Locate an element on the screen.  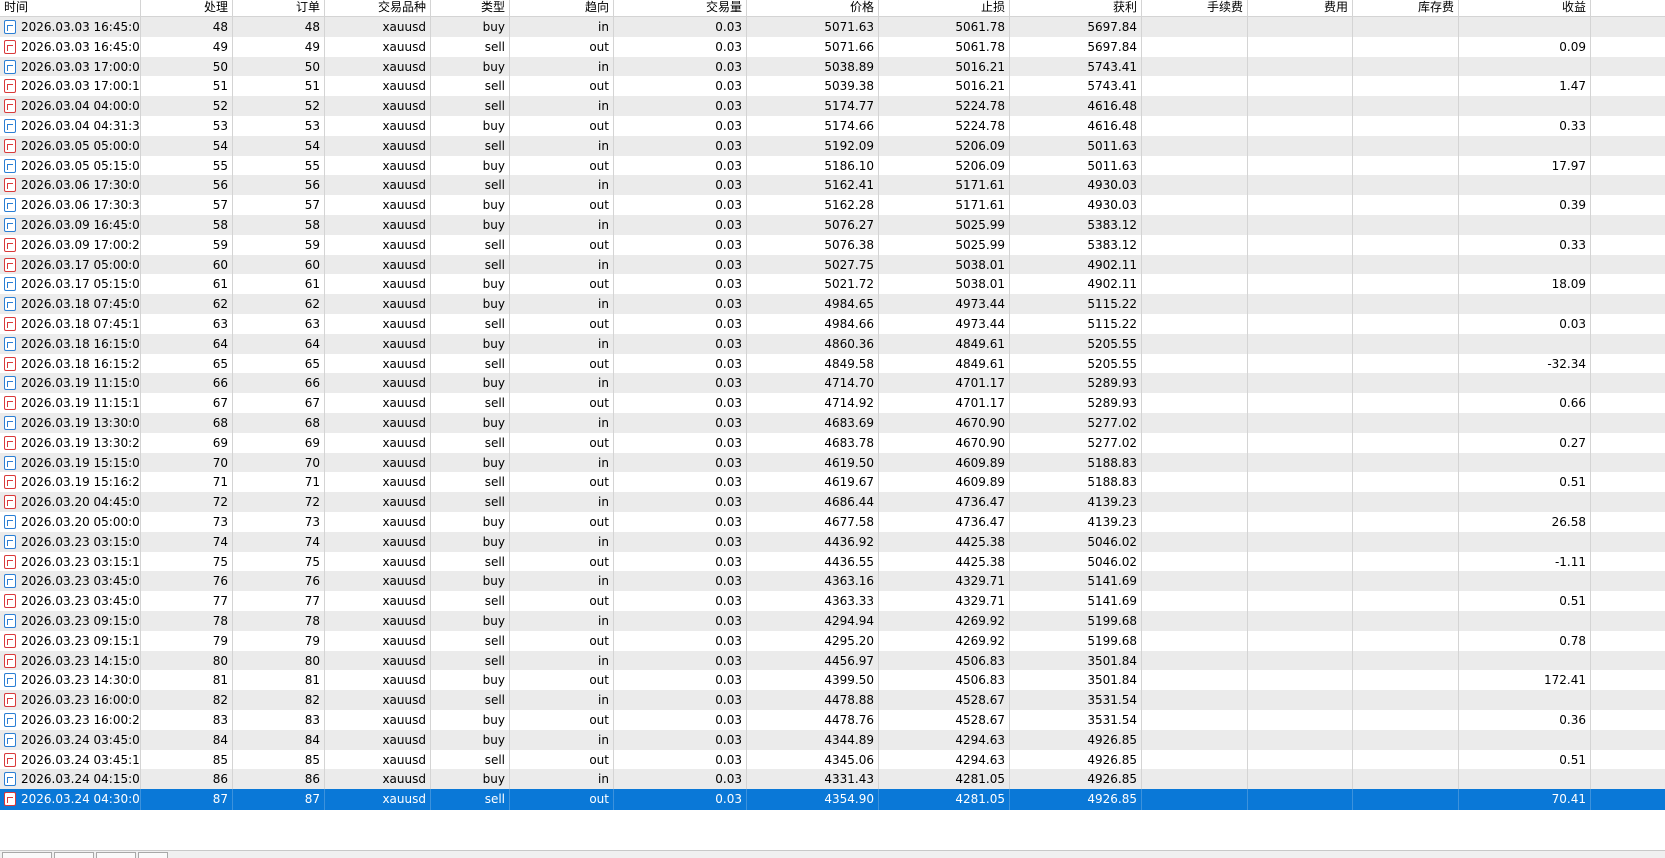
cell-price: 5071.63 is located at coordinates (813, 27).